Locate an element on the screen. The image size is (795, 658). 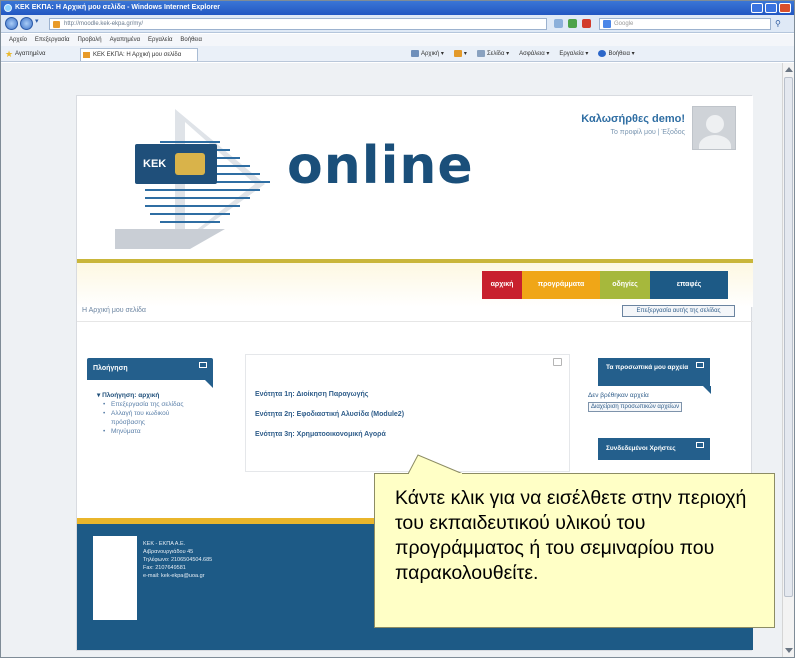
tools-command-label: Εργαλεία is located at coordinates (571, 54).